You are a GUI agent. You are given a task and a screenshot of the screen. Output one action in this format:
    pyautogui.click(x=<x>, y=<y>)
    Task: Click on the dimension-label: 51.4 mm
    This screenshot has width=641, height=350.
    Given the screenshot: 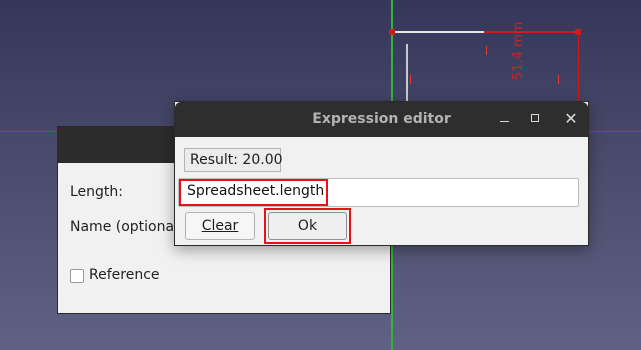 What is the action you would take?
    pyautogui.click(x=518, y=50)
    